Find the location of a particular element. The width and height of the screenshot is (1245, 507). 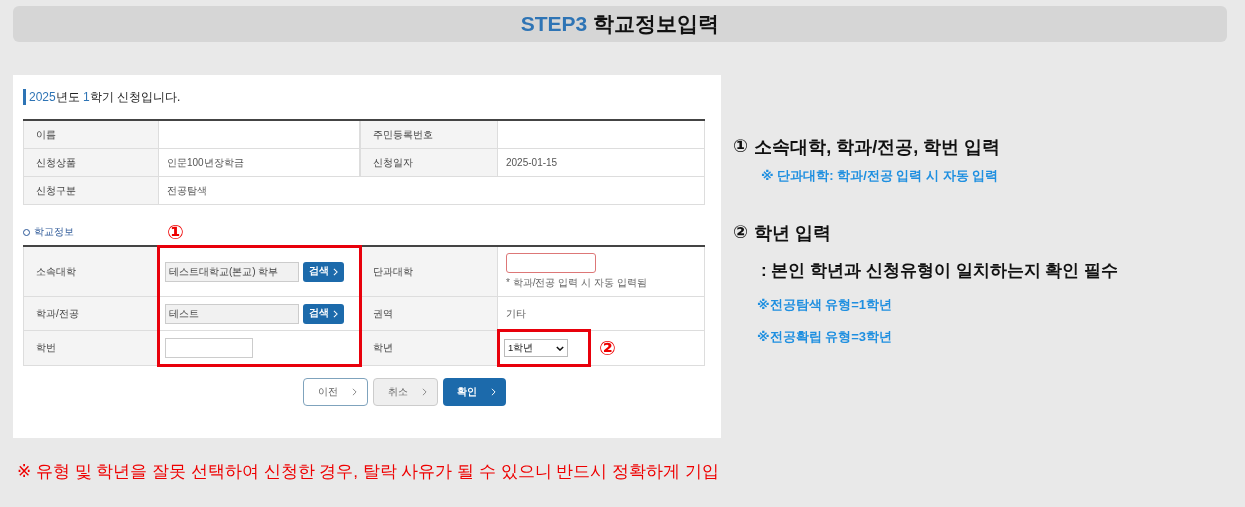

table-label: 학년 is located at coordinates (428, 348).